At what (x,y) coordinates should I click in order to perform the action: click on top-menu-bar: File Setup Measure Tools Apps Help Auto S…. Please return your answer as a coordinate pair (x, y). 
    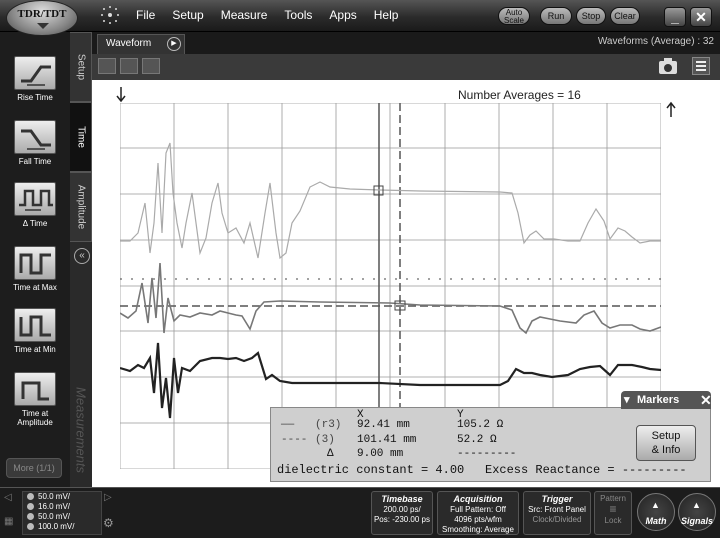
    Looking at the image, I should click on (360, 16).